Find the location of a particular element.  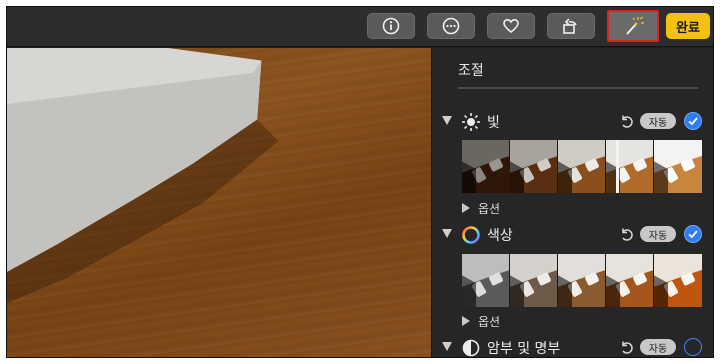

more-button is located at coordinates (451, 26).